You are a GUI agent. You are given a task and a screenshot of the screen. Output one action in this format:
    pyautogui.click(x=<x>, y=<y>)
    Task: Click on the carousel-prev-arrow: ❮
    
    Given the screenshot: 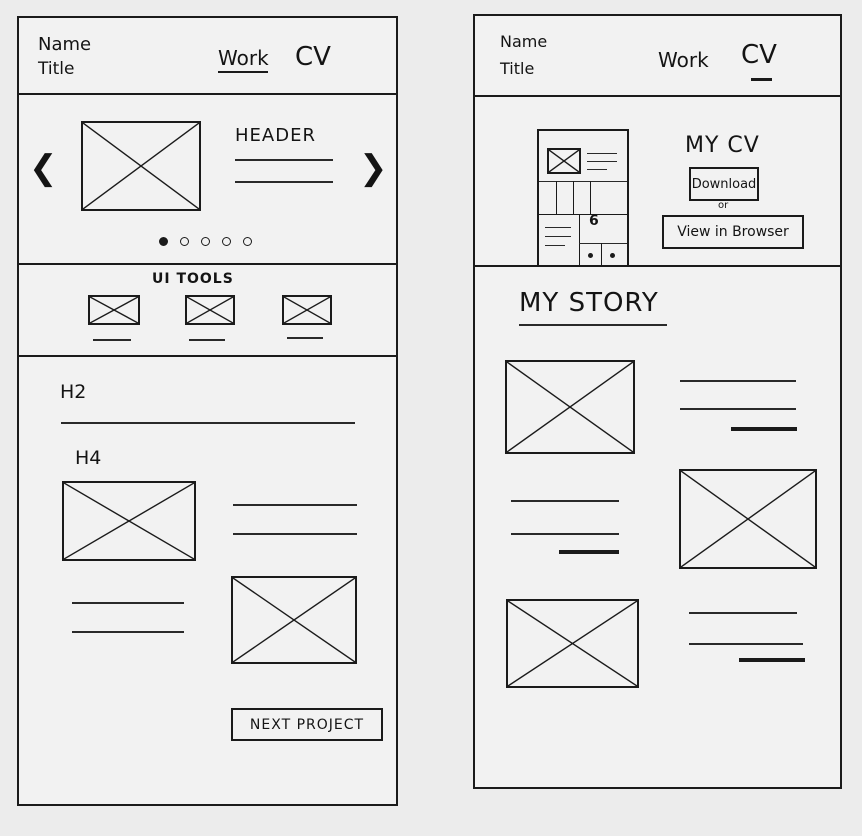 What is the action you would take?
    pyautogui.click(x=43, y=168)
    